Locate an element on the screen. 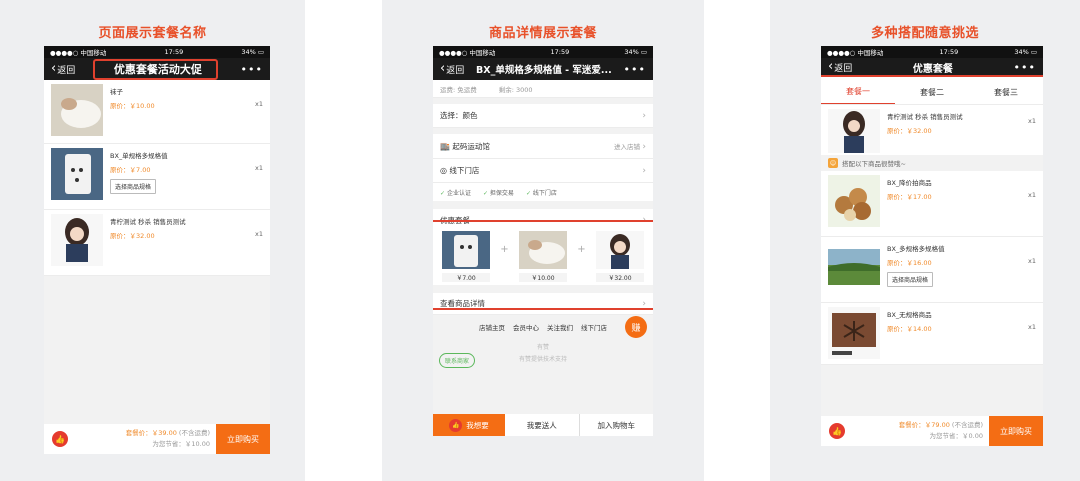 This screenshot has height=481, width=1080. link-shop-home: 店铺主页 is located at coordinates (492, 327).